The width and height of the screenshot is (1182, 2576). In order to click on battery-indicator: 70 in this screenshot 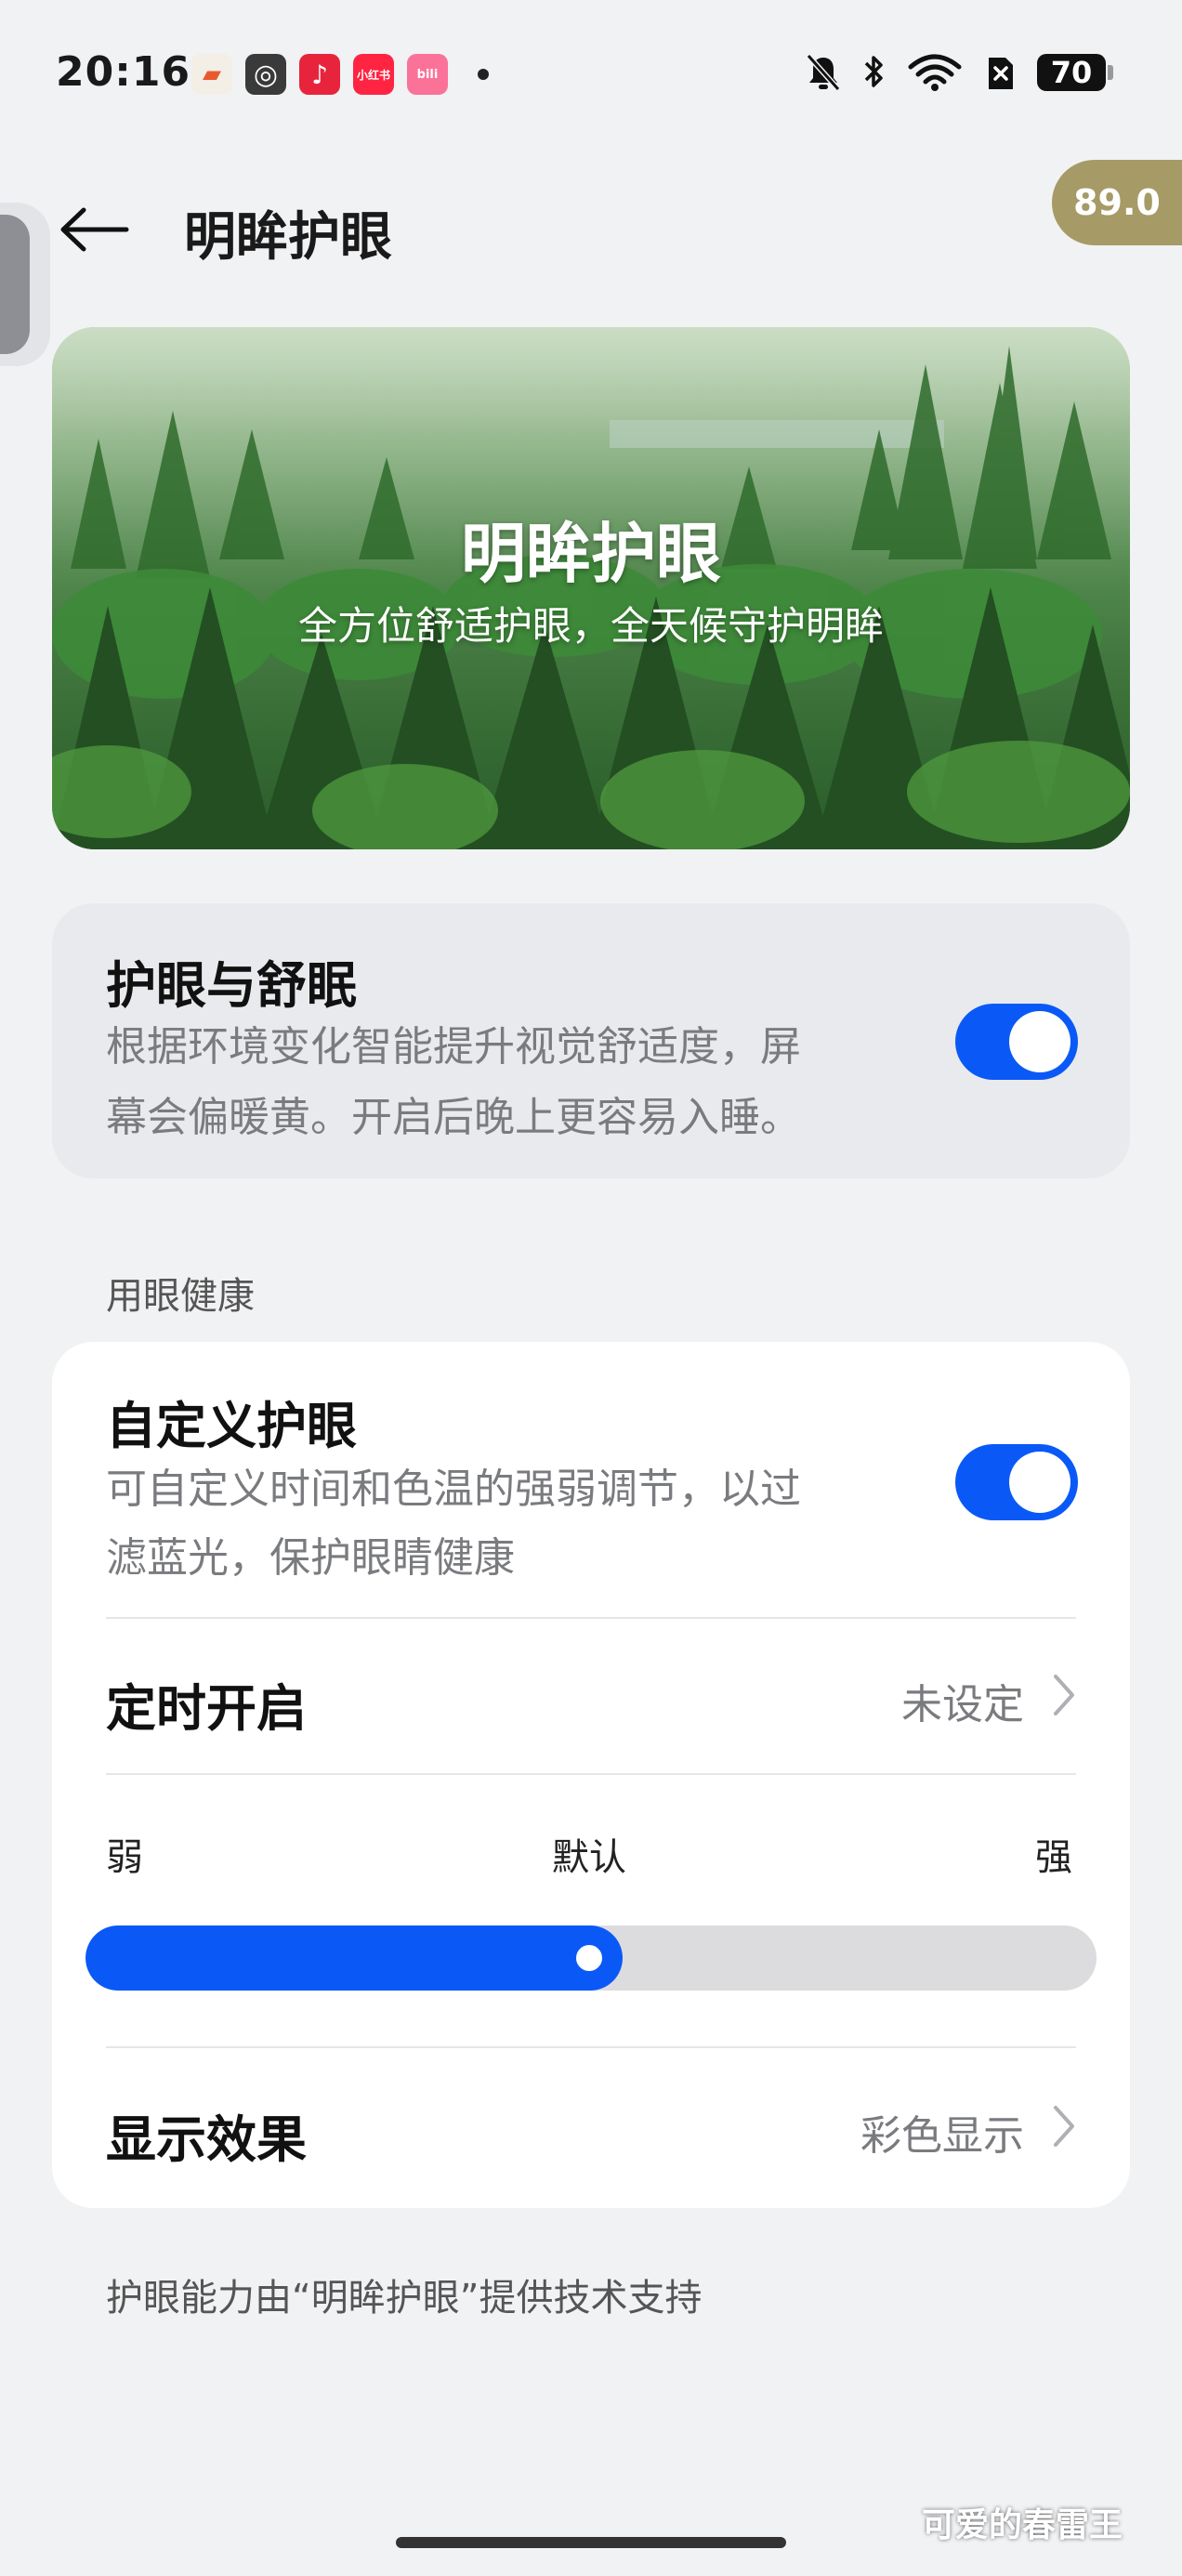, I will do `click(1075, 72)`.